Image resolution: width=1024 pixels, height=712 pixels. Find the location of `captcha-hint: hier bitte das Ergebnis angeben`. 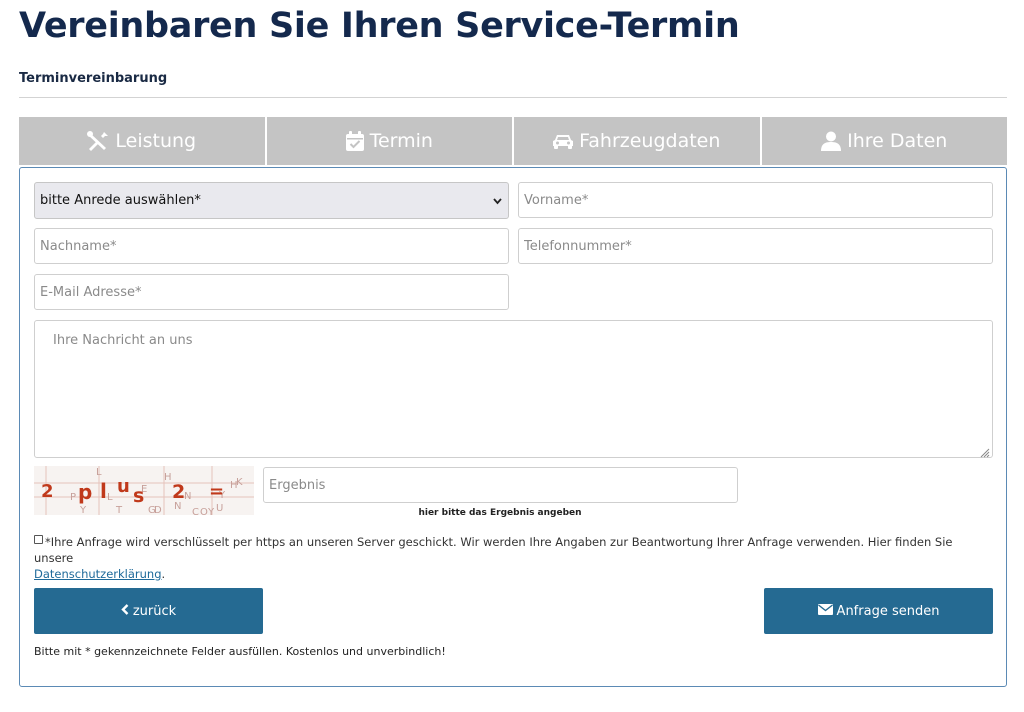

captcha-hint: hier bitte das Ergebnis angeben is located at coordinates (500, 513).